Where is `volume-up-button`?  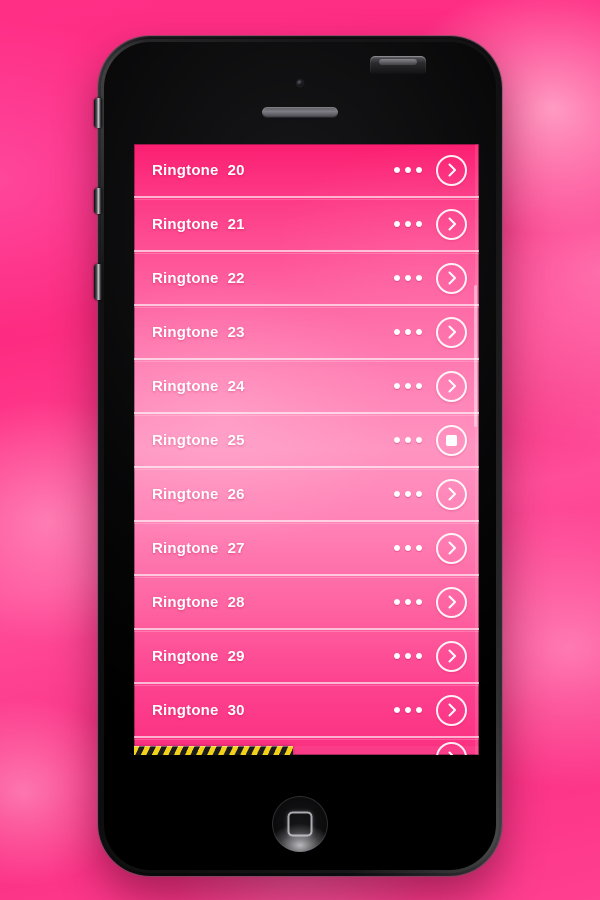
volume-up-button is located at coordinates (98, 201).